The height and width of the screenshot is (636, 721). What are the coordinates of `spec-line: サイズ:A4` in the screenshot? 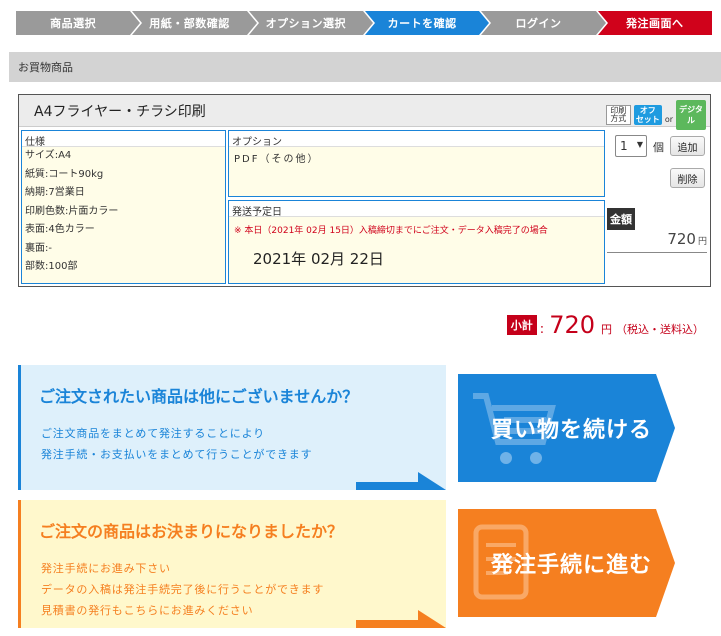 It's located at (48, 155).